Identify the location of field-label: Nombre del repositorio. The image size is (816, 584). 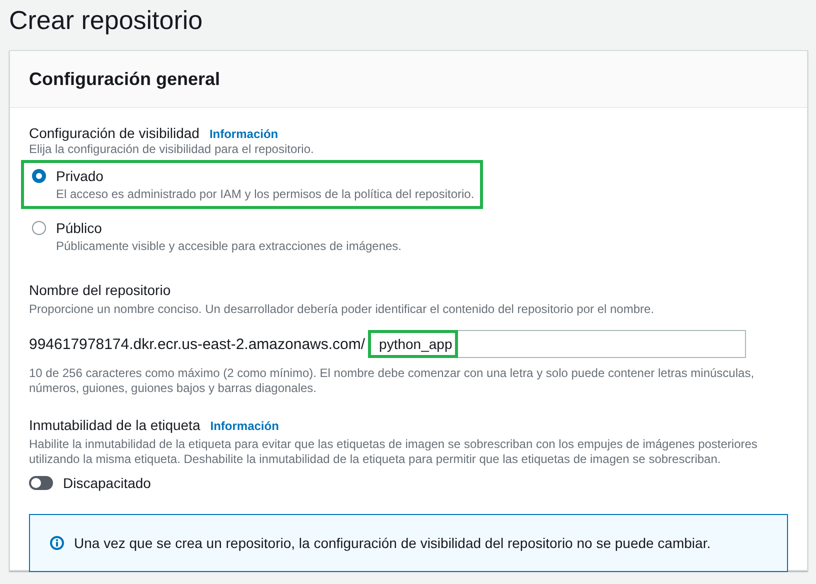
(100, 290).